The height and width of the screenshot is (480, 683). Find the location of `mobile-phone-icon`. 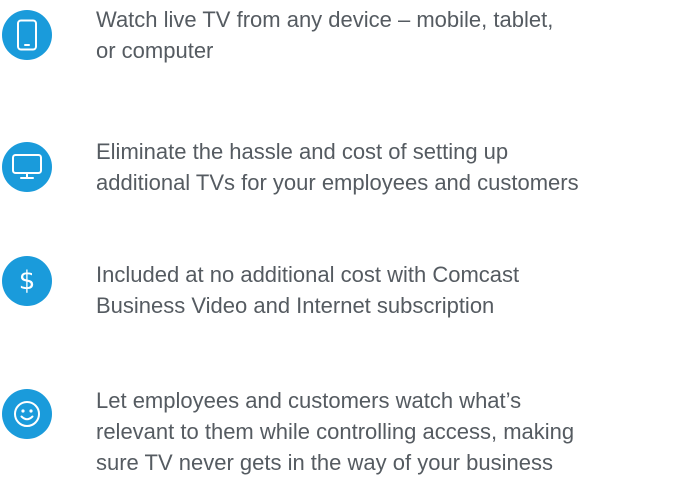

mobile-phone-icon is located at coordinates (27, 35).